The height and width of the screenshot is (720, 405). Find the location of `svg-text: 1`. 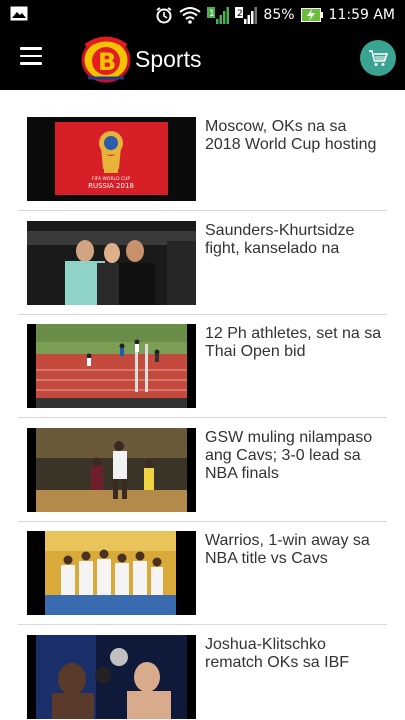

svg-text: 1 is located at coordinates (212, 14).